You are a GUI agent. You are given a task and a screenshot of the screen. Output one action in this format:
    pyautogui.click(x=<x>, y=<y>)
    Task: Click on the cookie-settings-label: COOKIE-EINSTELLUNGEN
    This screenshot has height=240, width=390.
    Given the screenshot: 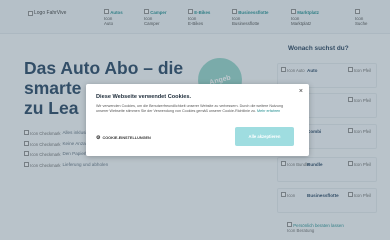 What is the action you would take?
    pyautogui.click(x=126, y=138)
    